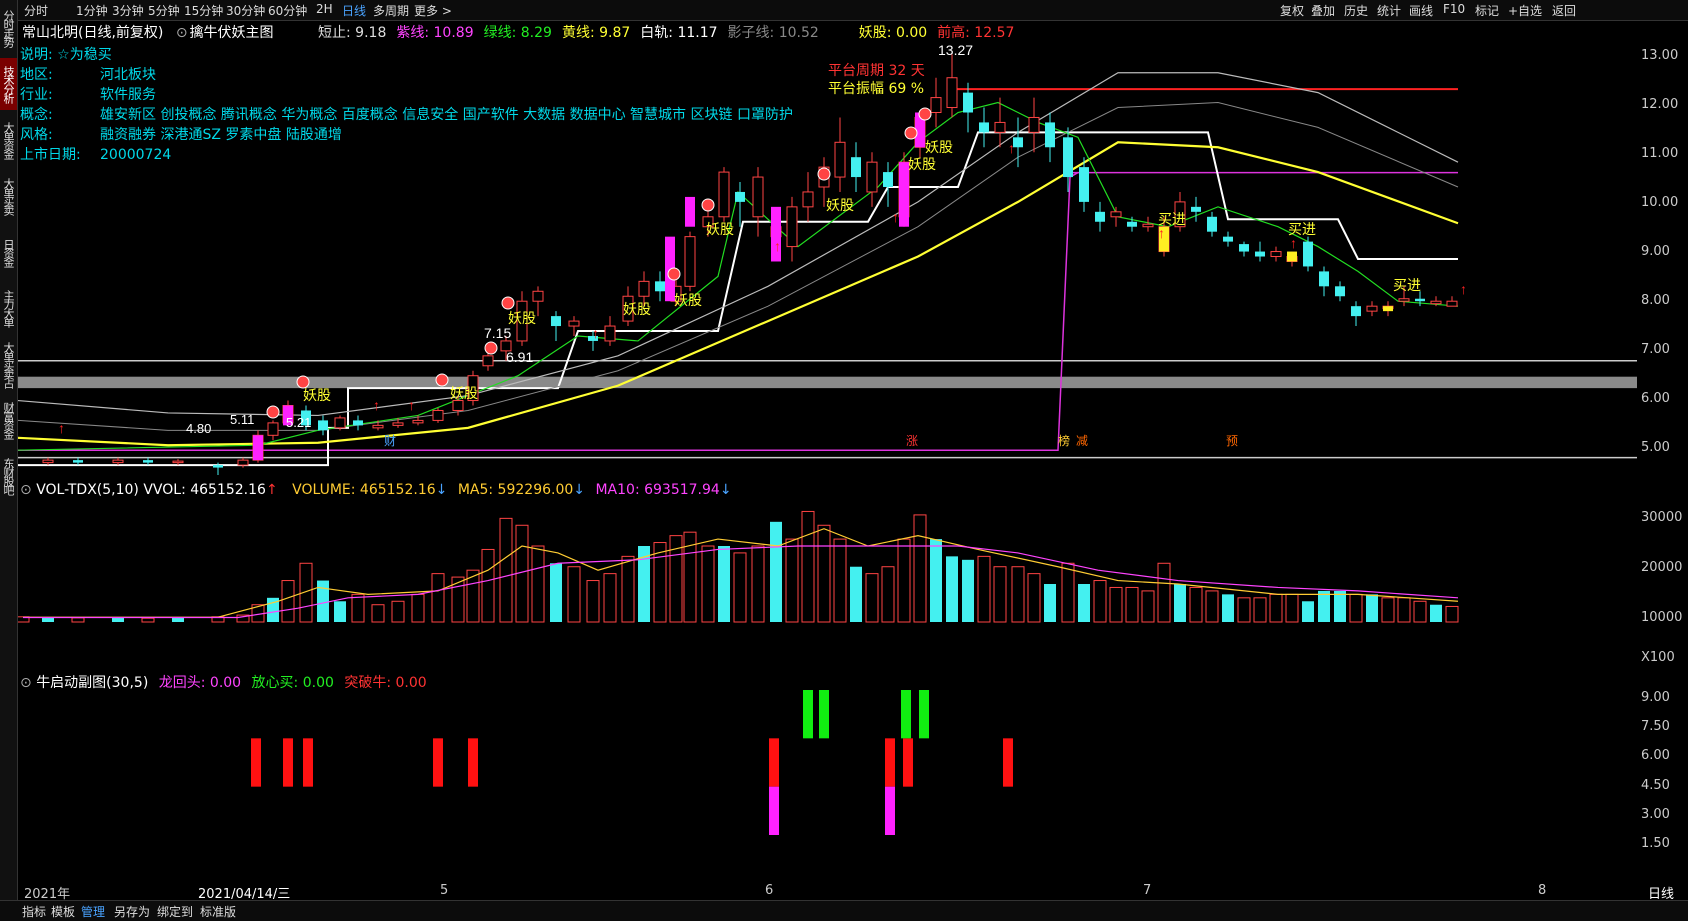  I want to click on sidebar-item-guba: 东财股吧, so click(8, 476).